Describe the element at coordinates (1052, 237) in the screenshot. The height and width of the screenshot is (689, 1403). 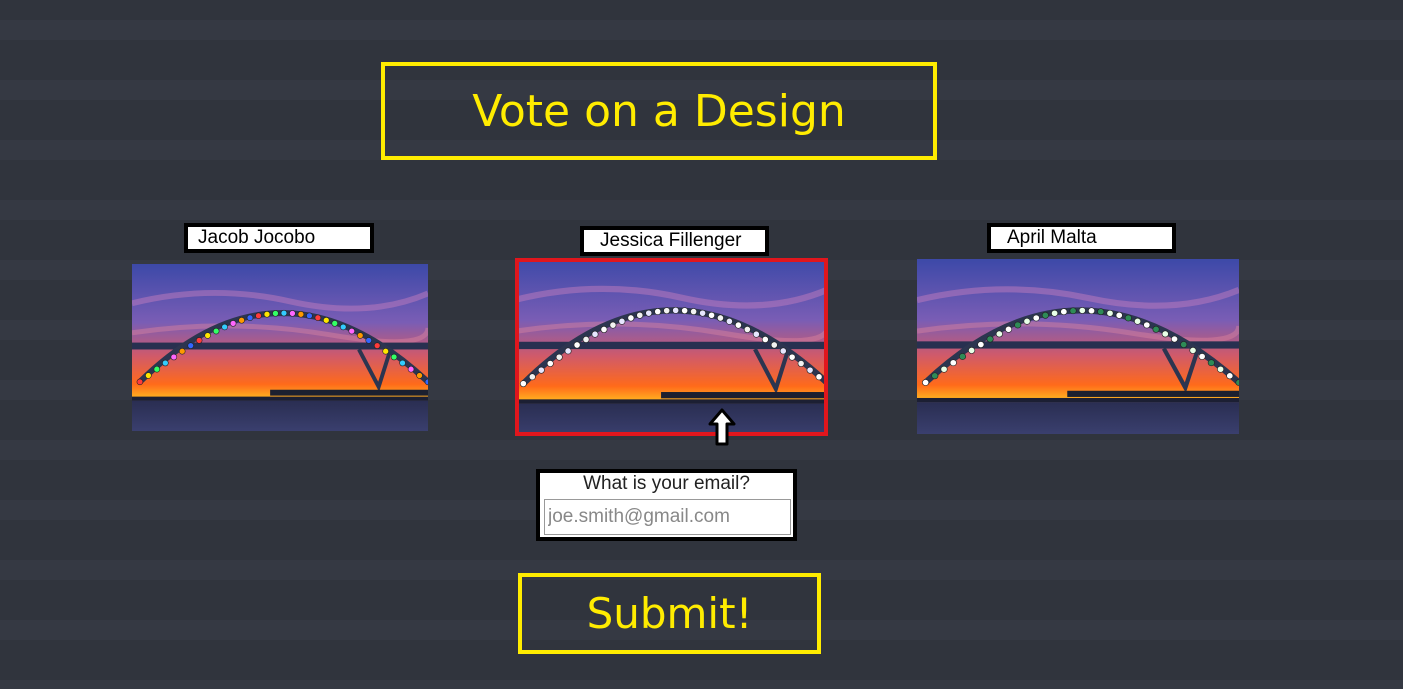
I see `designer-name-3: April Malta` at that location.